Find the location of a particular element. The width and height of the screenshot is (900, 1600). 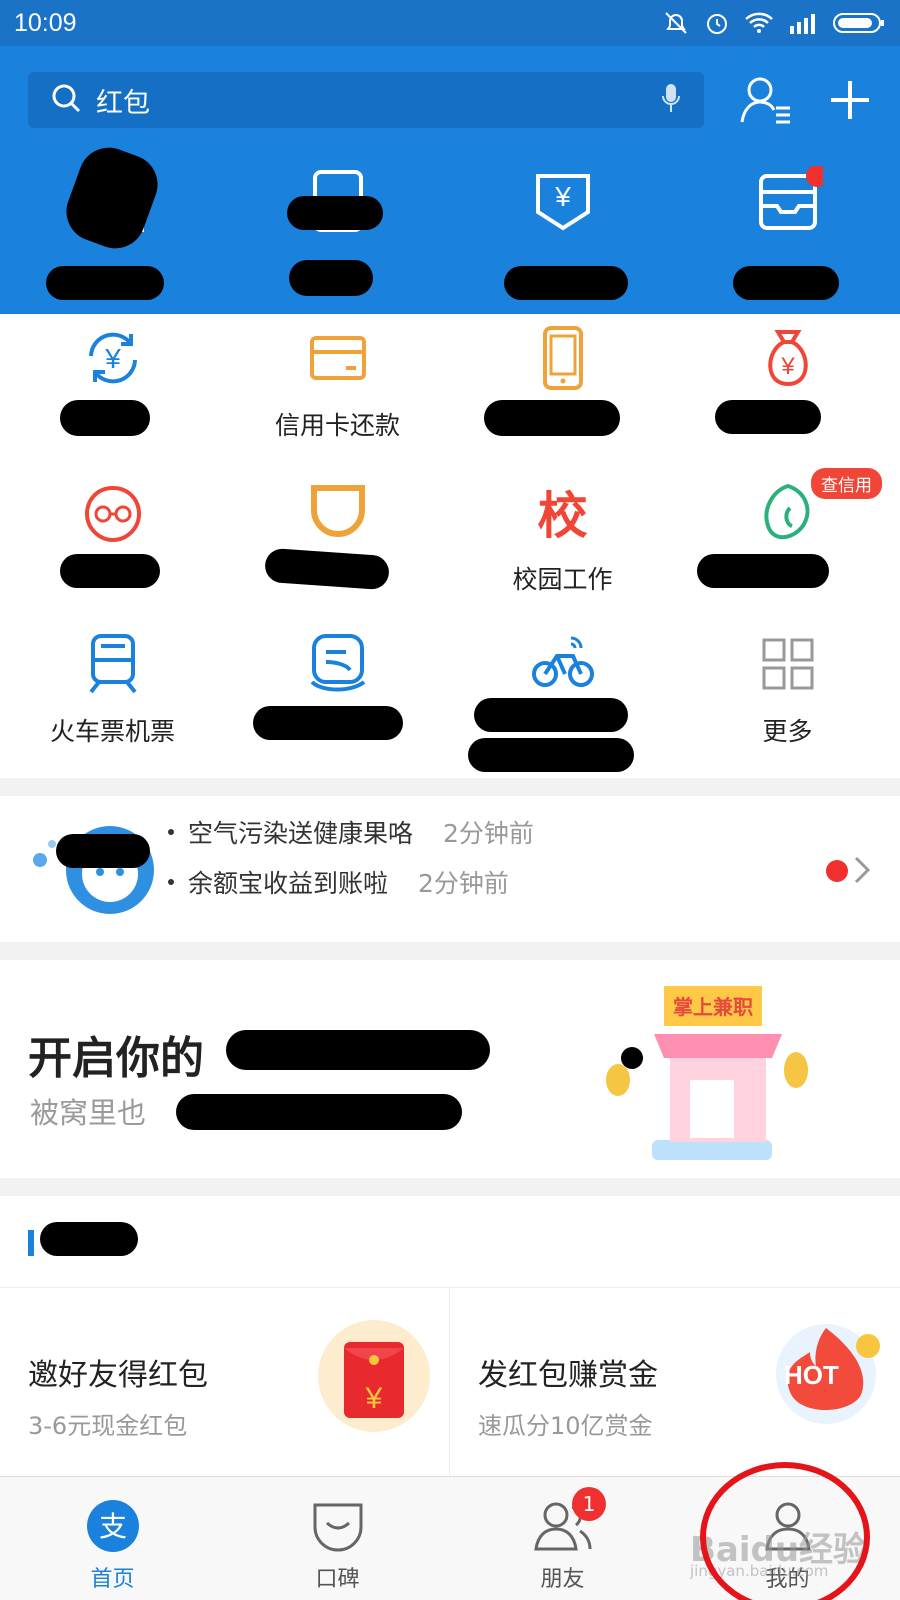

promo-banner: 开启你的 被窝里也 掌上兼职 is located at coordinates (450, 1069).